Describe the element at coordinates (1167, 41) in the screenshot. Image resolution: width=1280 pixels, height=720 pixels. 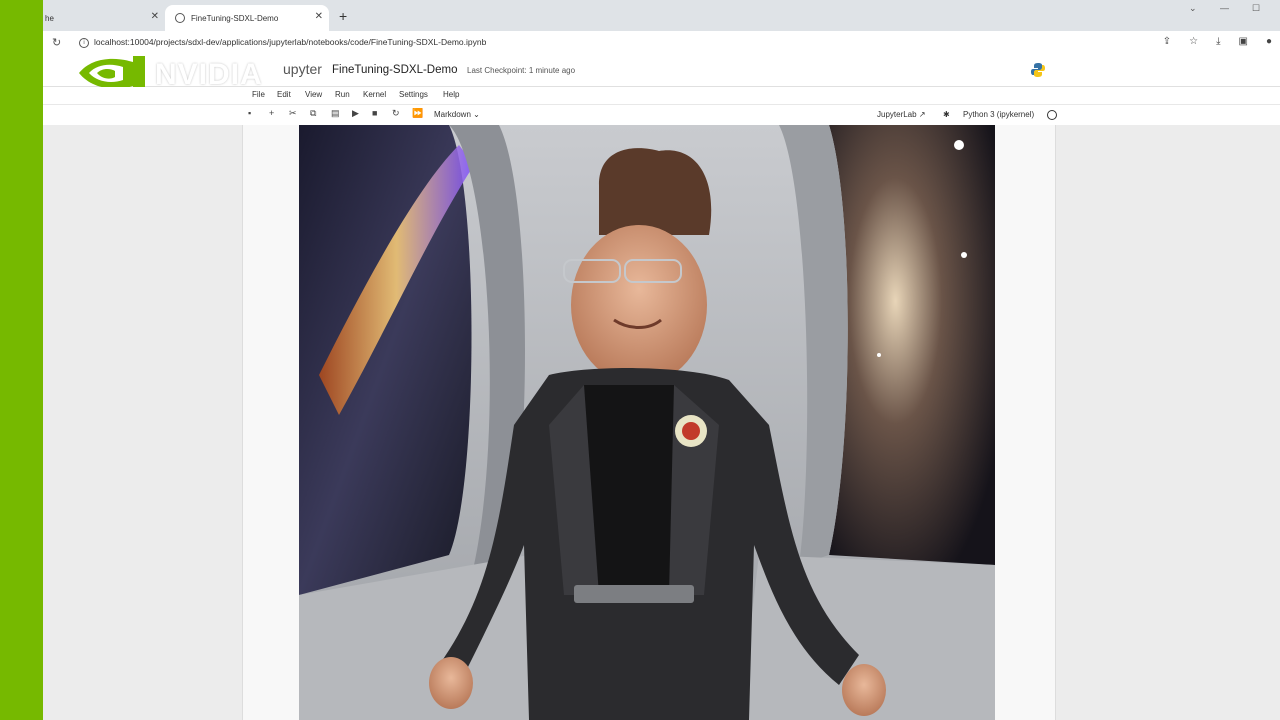
I see `share-icon: ⇪` at that location.